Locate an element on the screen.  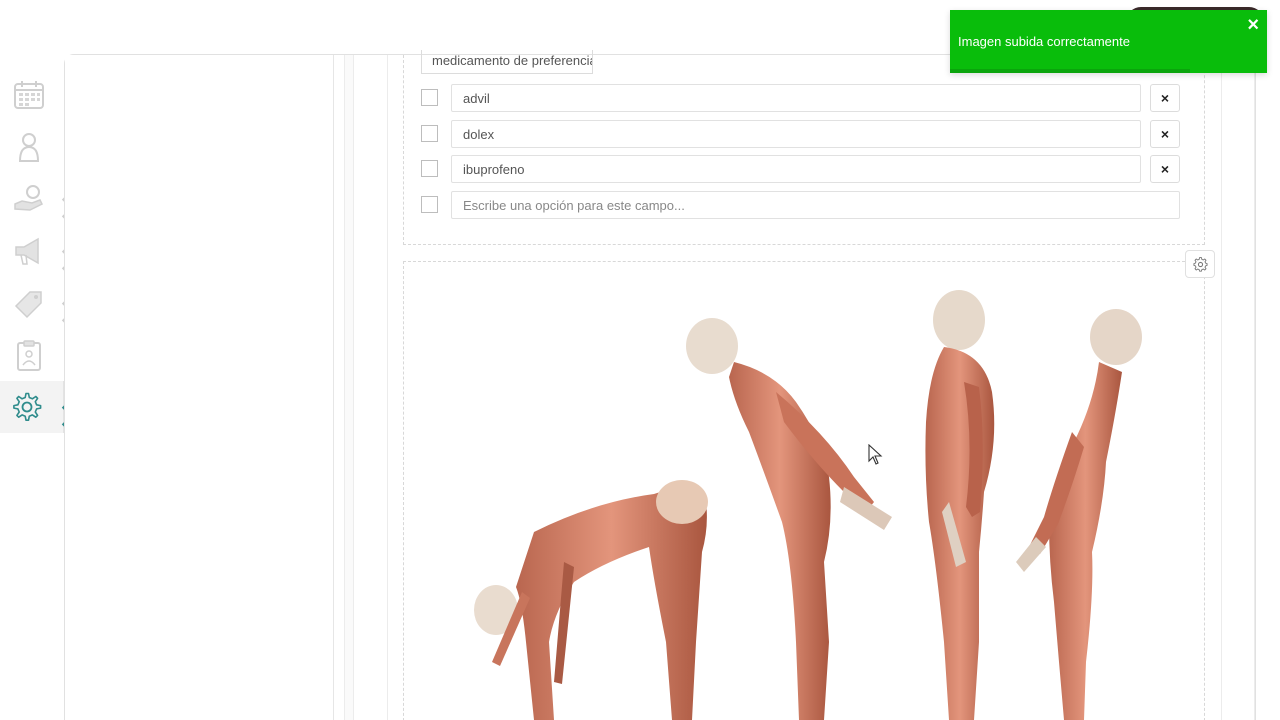
figure-standing-lean is located at coordinates (789, 519).